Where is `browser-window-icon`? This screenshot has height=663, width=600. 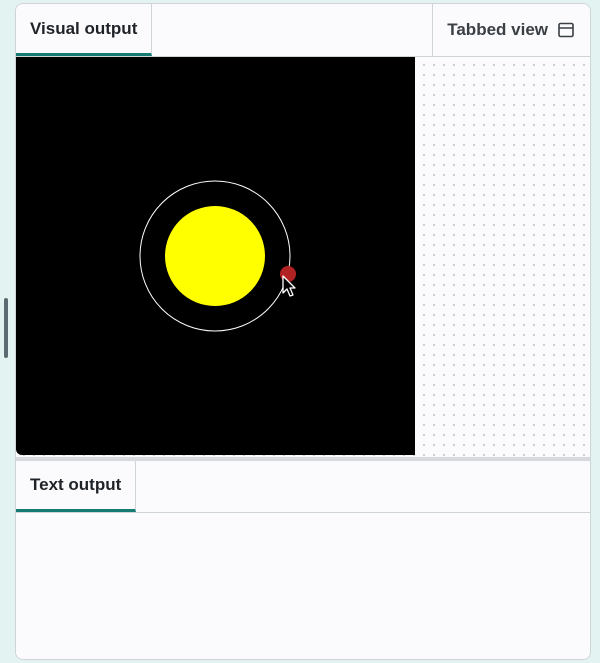 browser-window-icon is located at coordinates (566, 30).